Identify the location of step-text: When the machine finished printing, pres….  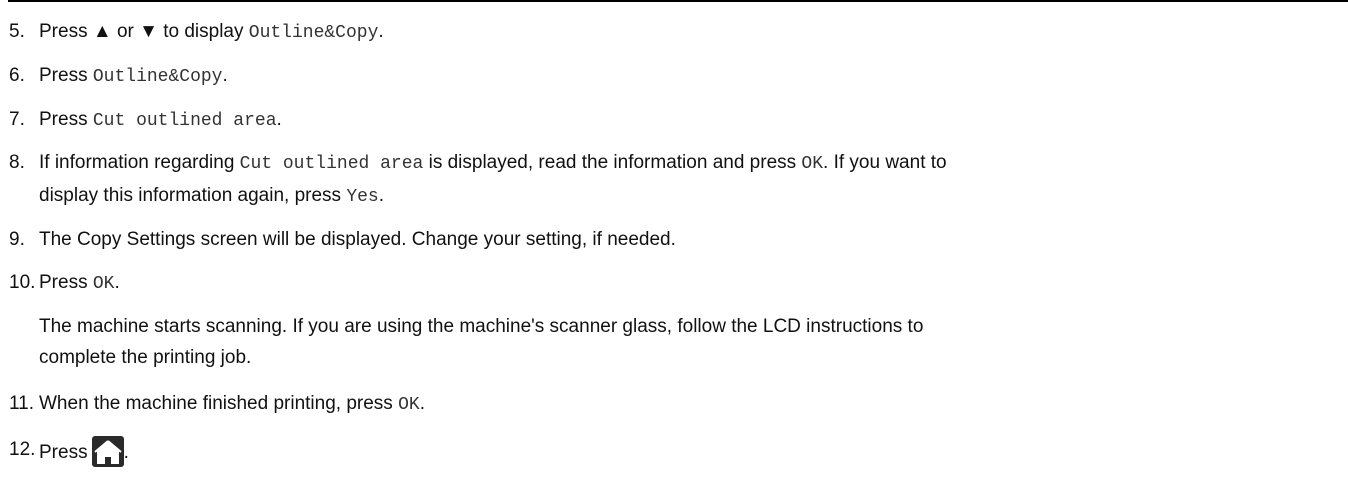
(689, 404).